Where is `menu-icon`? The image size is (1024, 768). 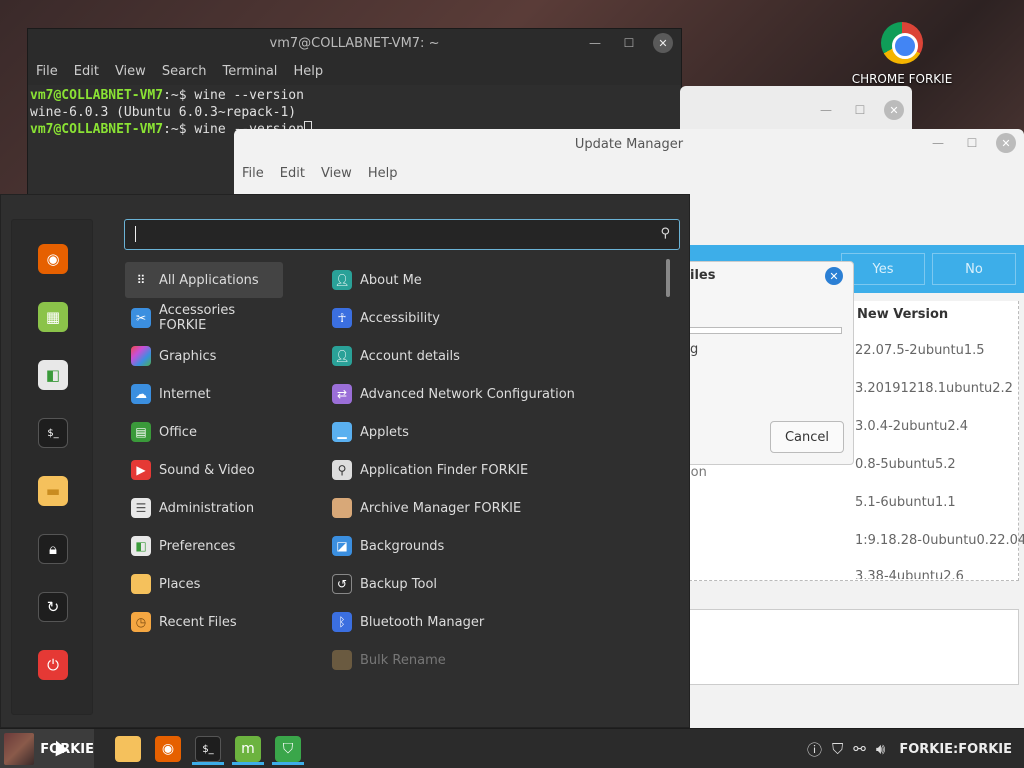 menu-icon is located at coordinates (19, 749).